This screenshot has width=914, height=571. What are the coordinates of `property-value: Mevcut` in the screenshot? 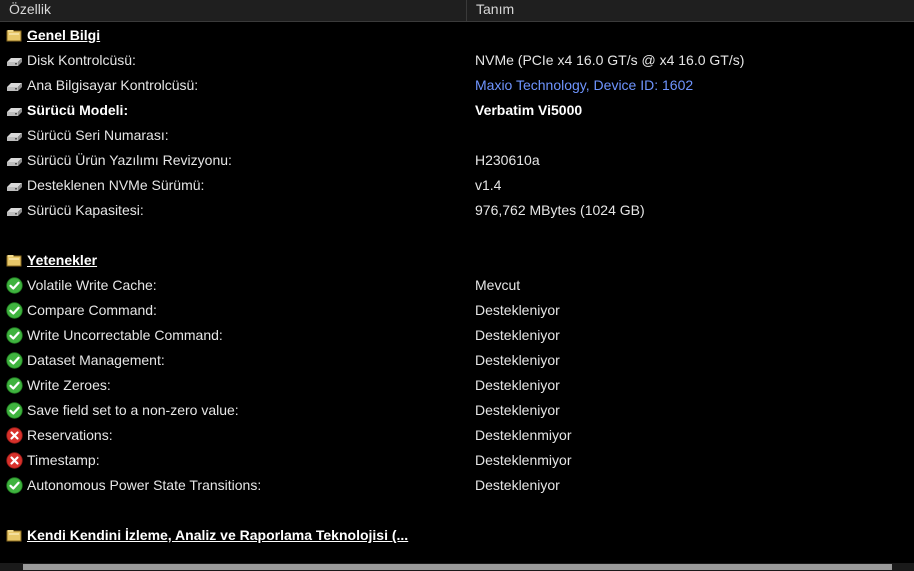 It's located at (498, 285).